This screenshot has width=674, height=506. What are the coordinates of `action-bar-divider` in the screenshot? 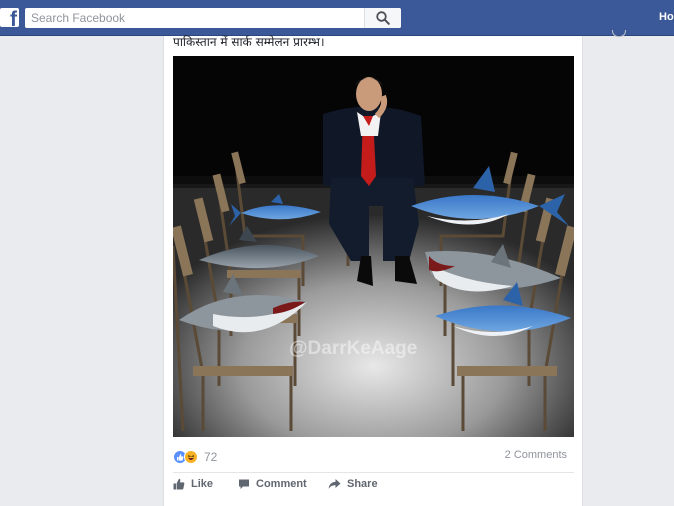 It's located at (373, 472).